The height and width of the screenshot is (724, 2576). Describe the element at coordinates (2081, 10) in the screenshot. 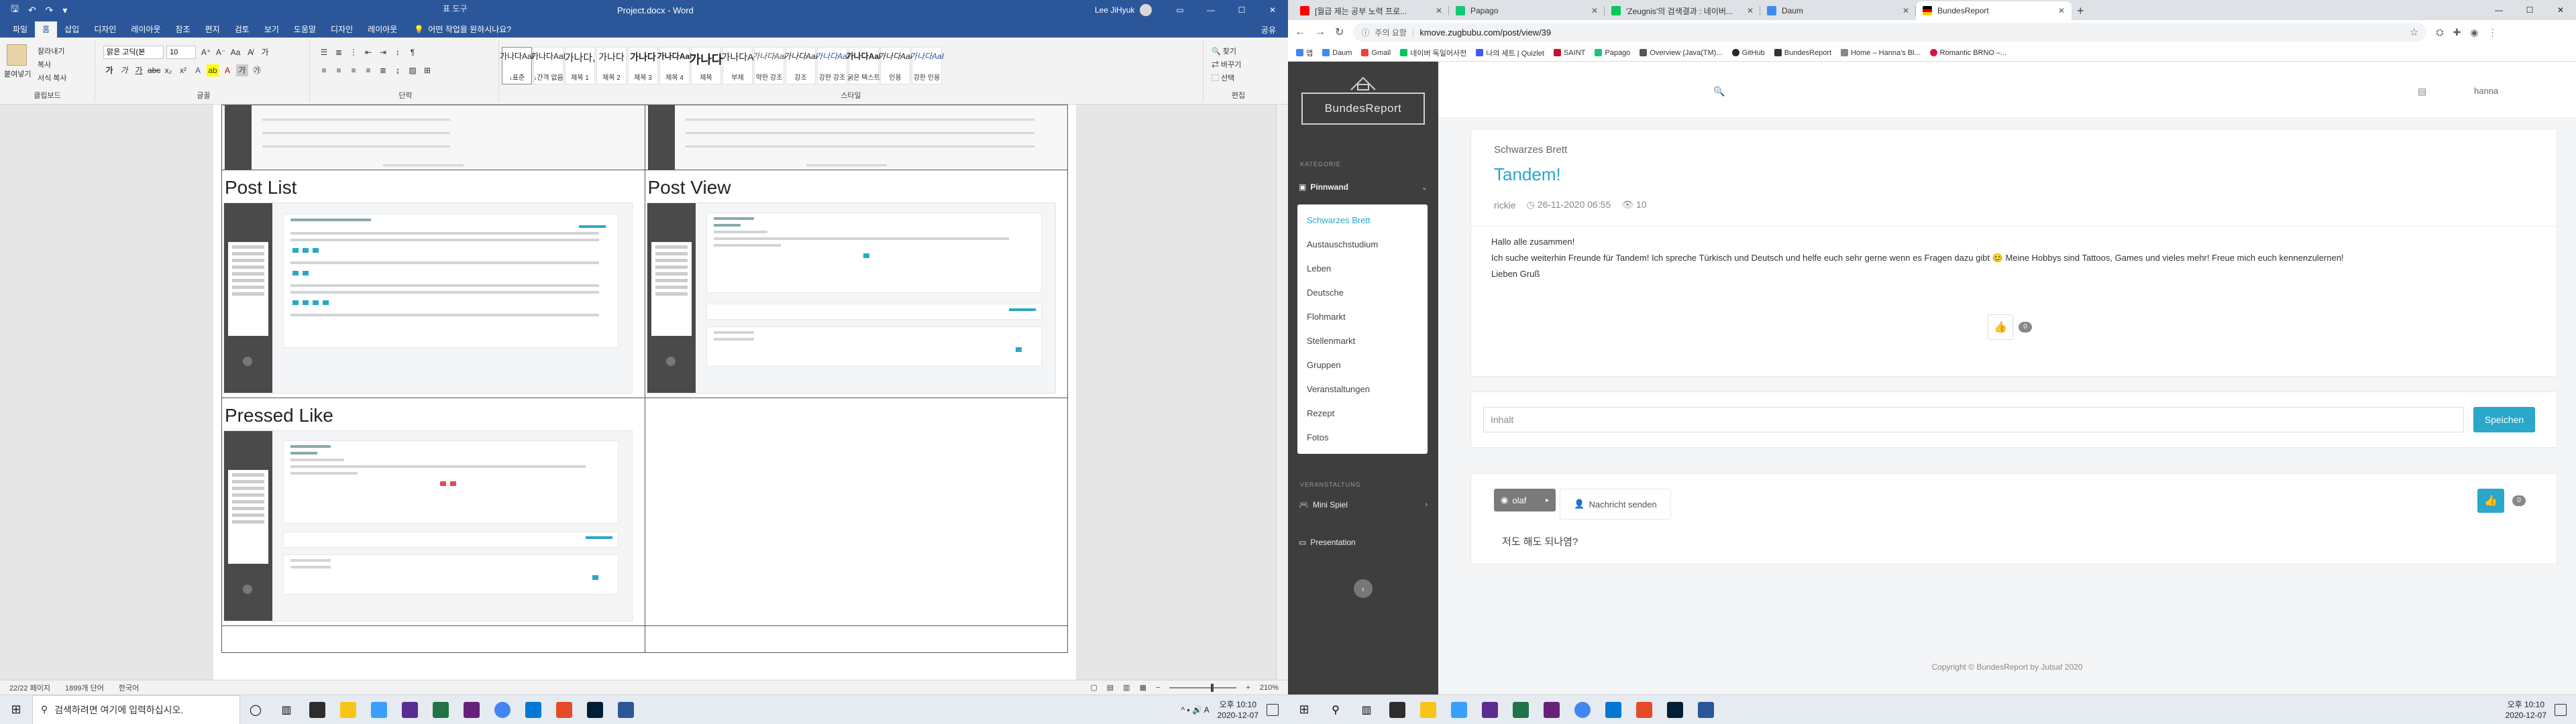

I see `new-tab-button: +` at that location.